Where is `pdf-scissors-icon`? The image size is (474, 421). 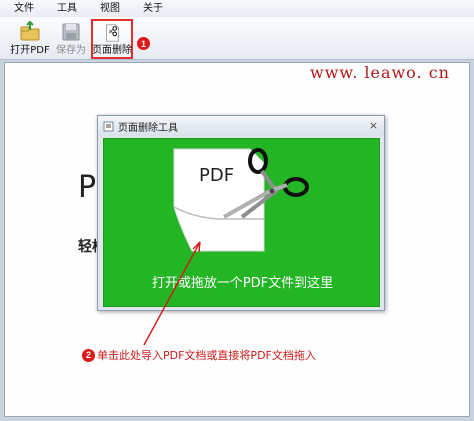
pdf-scissors-icon is located at coordinates (241, 200).